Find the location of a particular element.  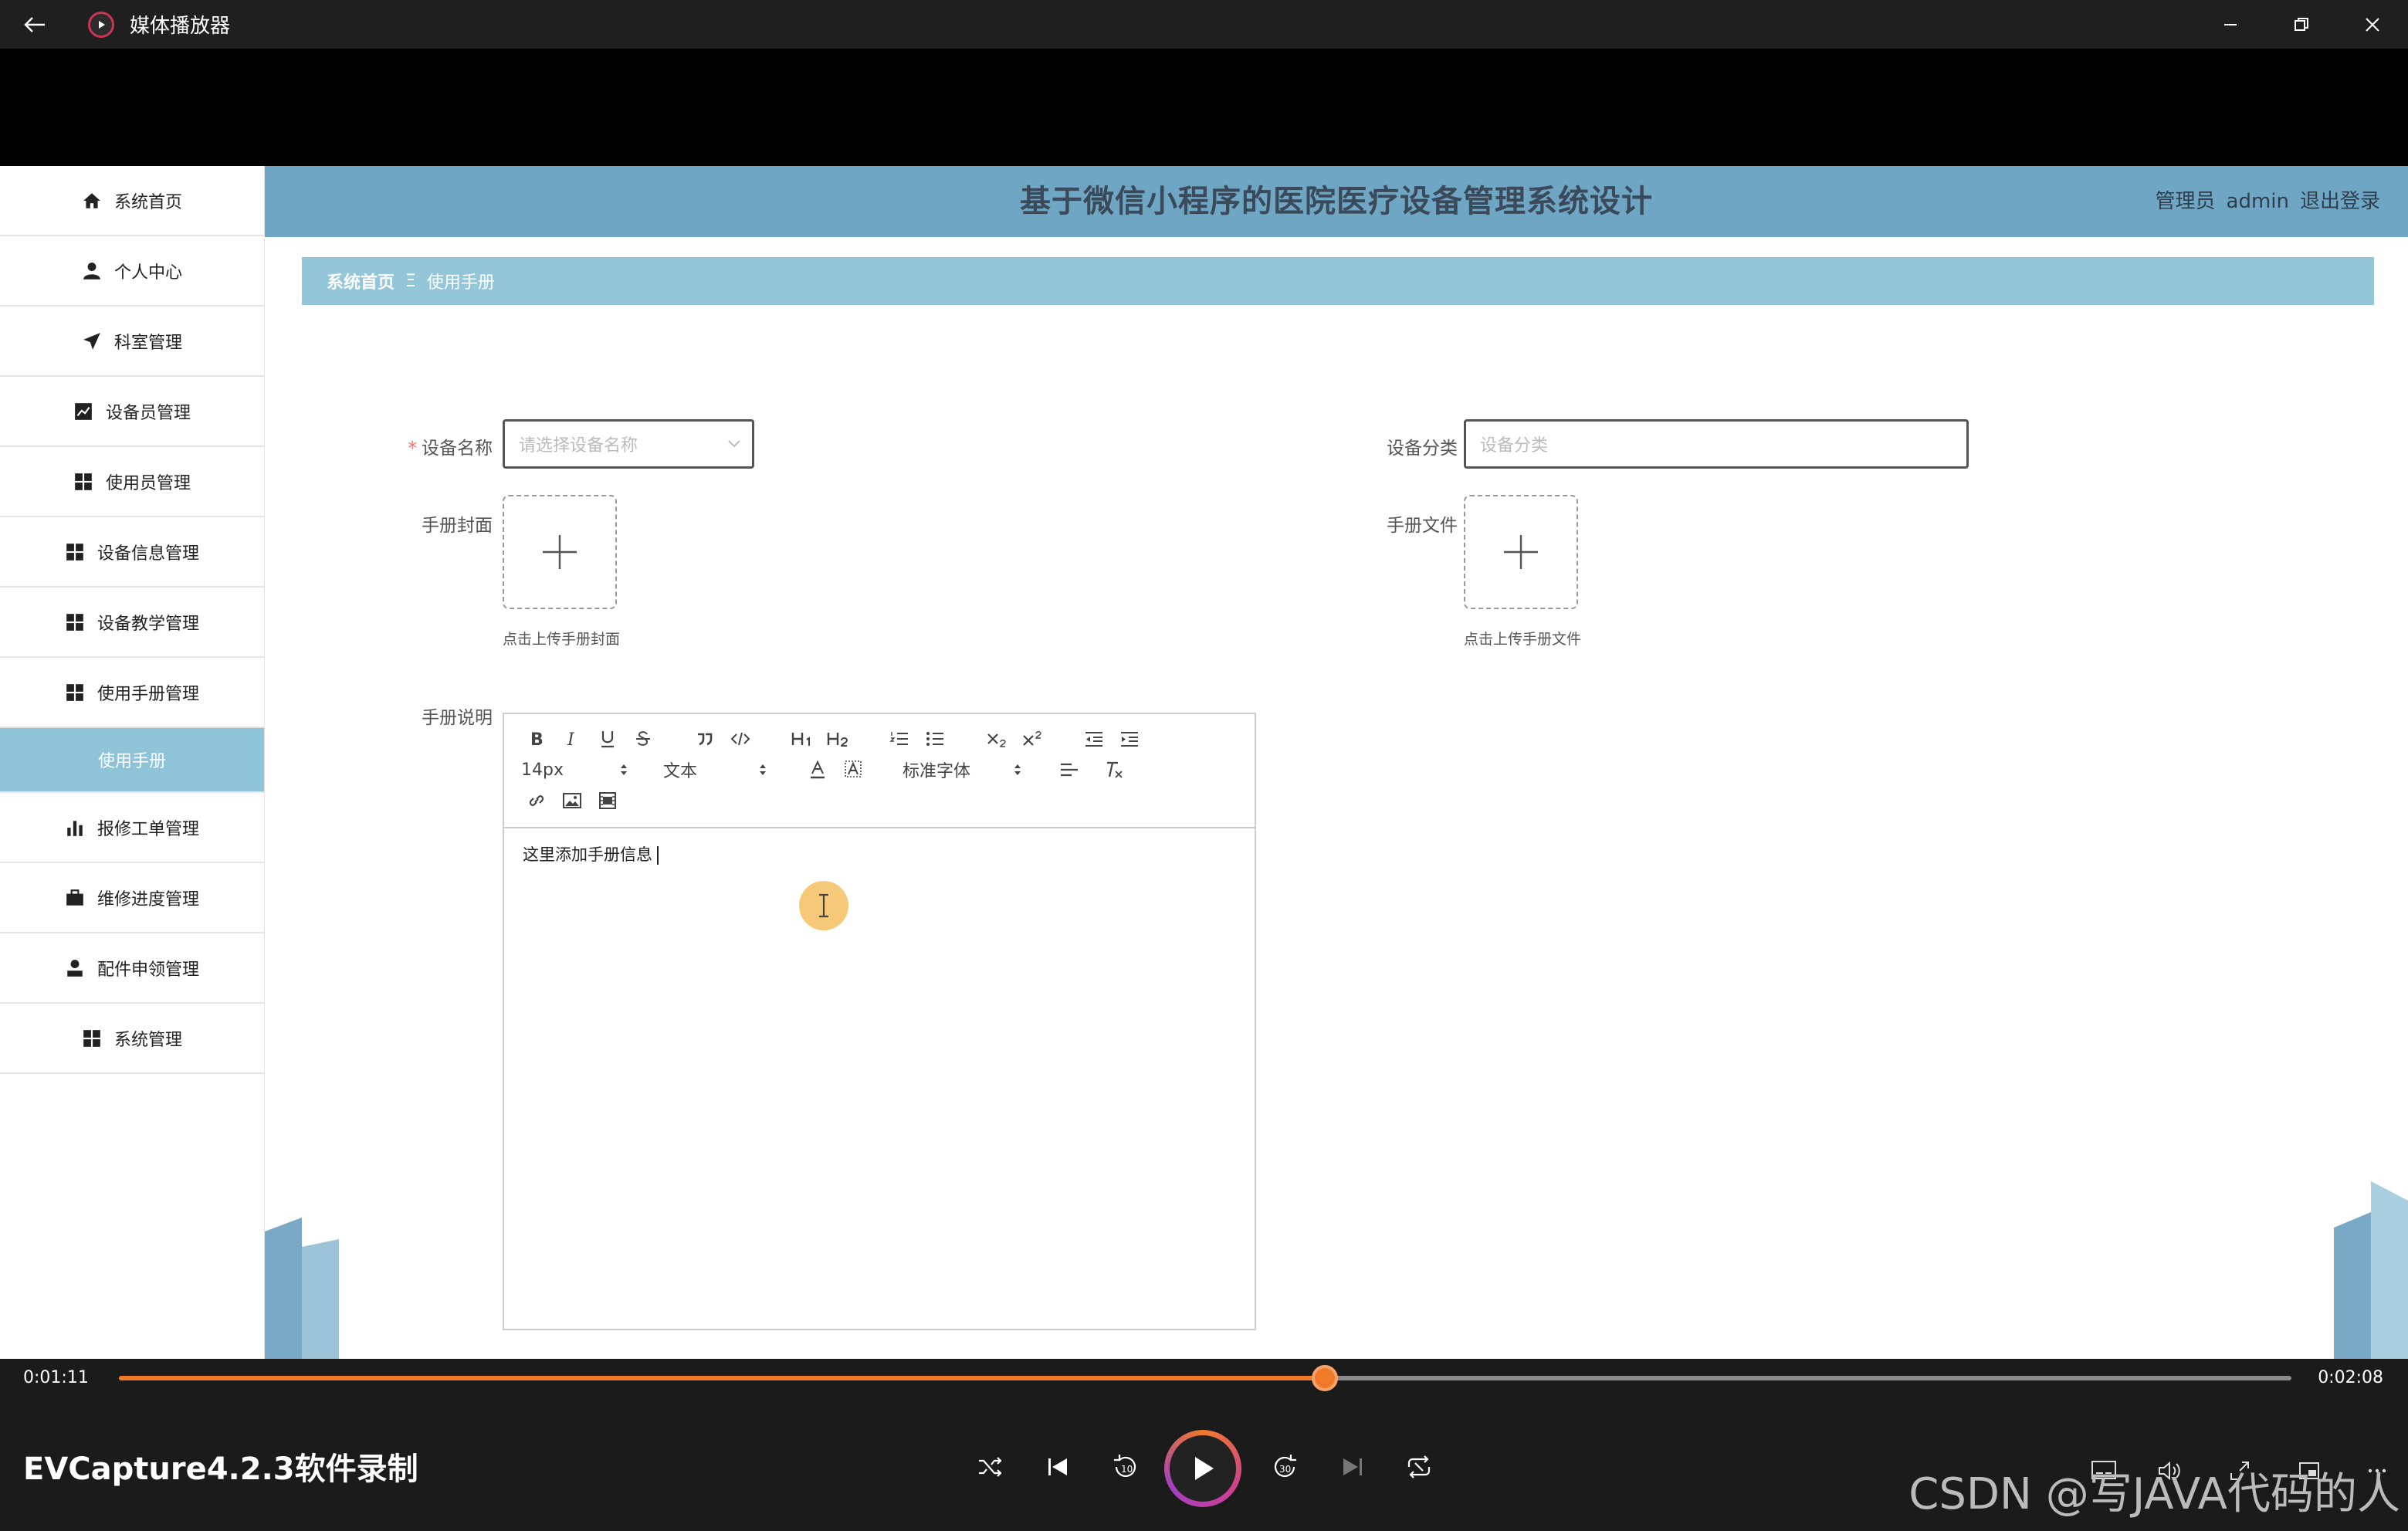

forward-30-button: 30 is located at coordinates (1284, 1467).